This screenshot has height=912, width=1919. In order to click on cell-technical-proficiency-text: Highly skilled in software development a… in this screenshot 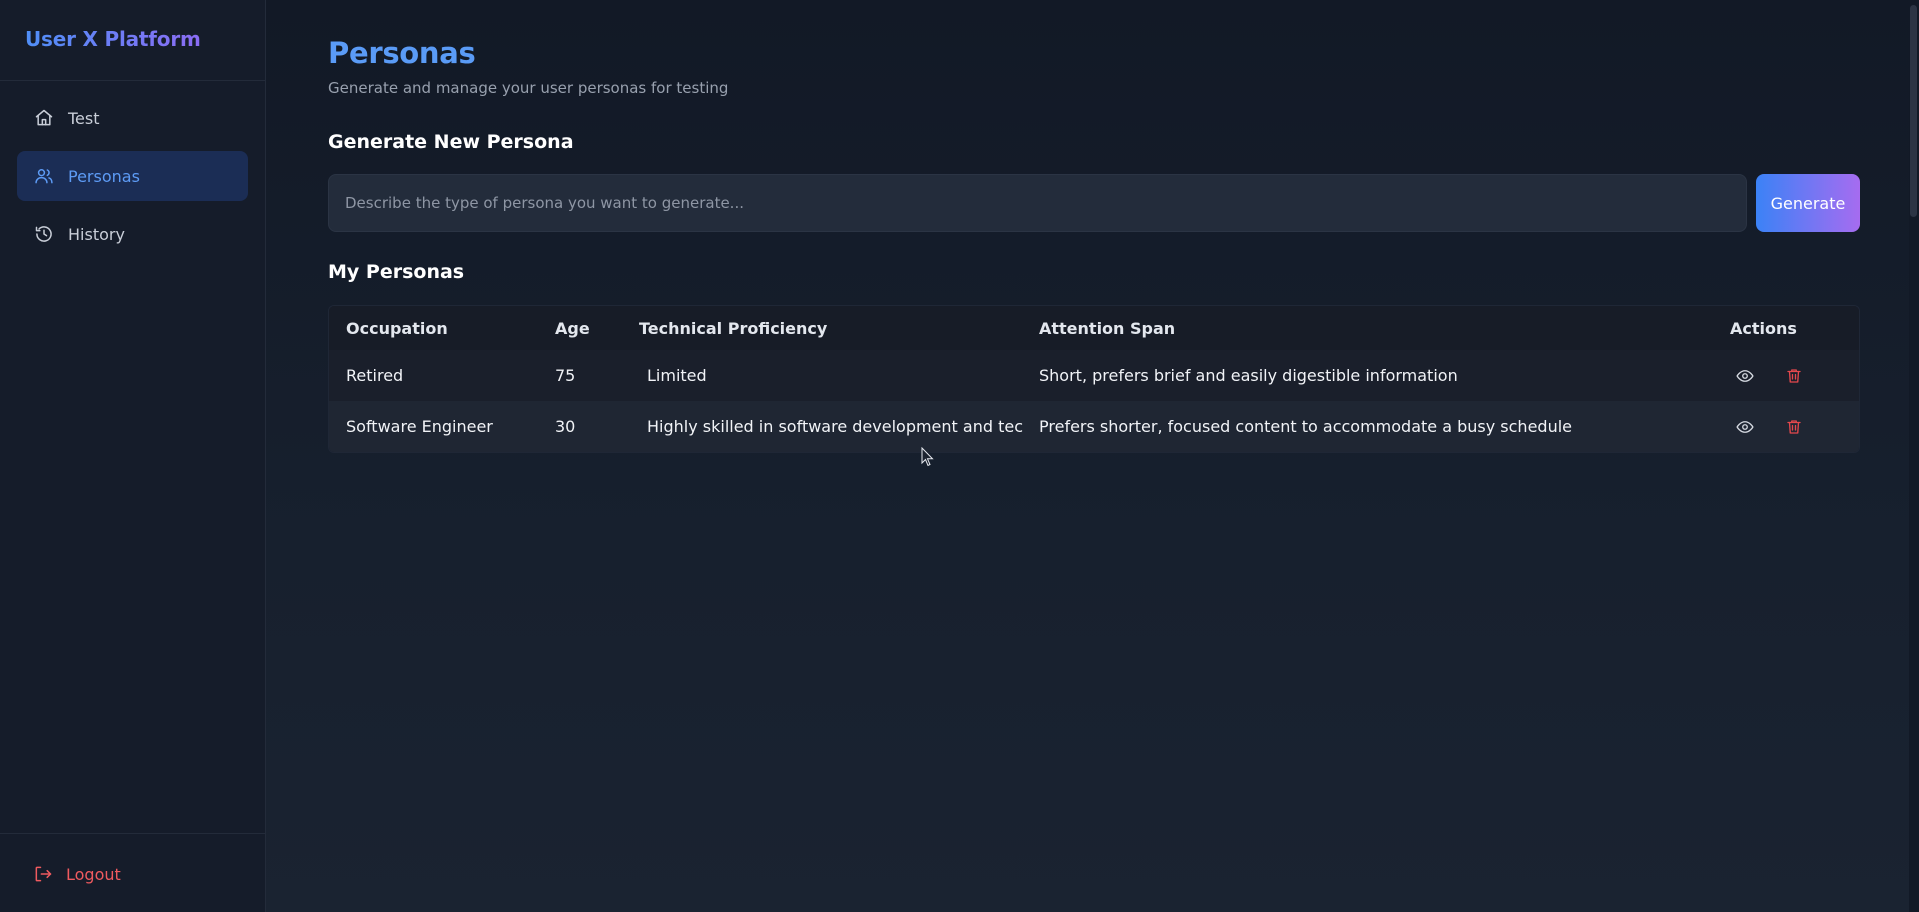, I will do `click(835, 426)`.